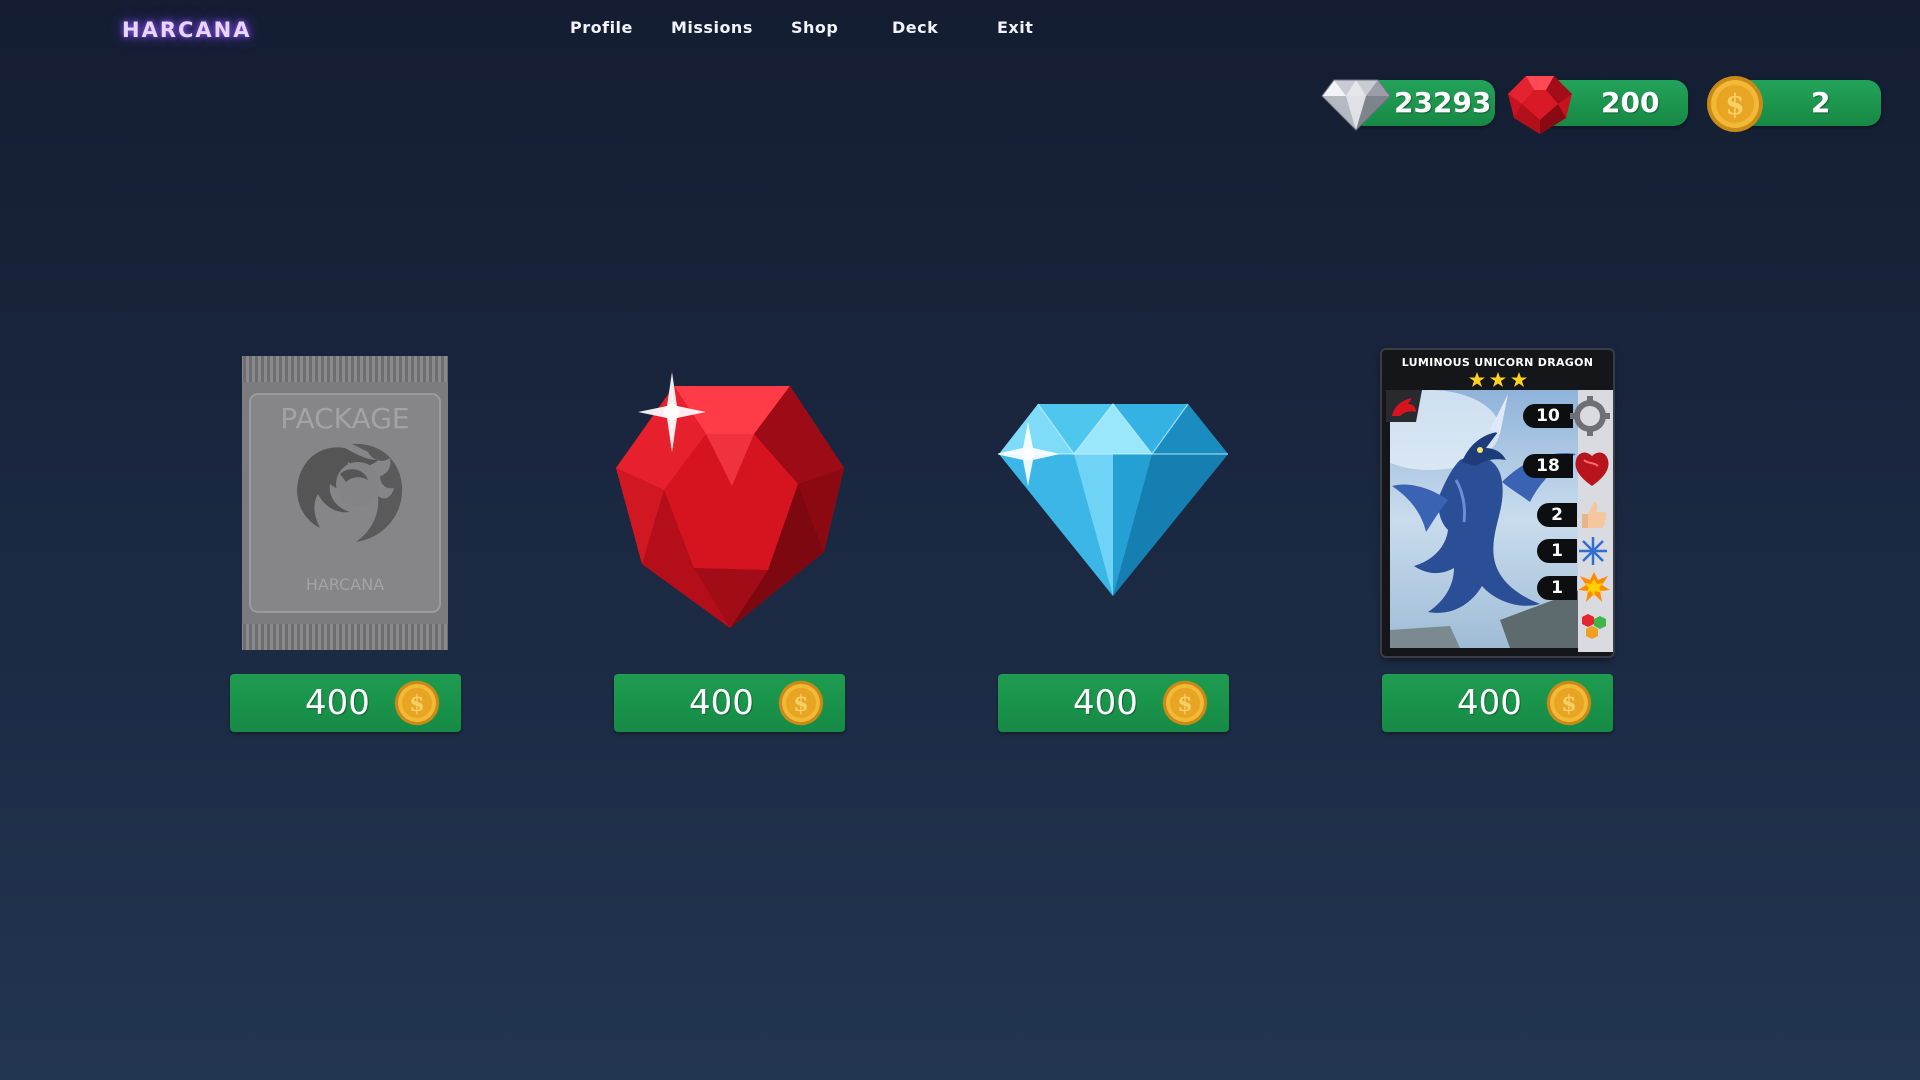 Image resolution: width=1920 pixels, height=1080 pixels. I want to click on buy-diamond-button: 400 $, so click(1113, 703).